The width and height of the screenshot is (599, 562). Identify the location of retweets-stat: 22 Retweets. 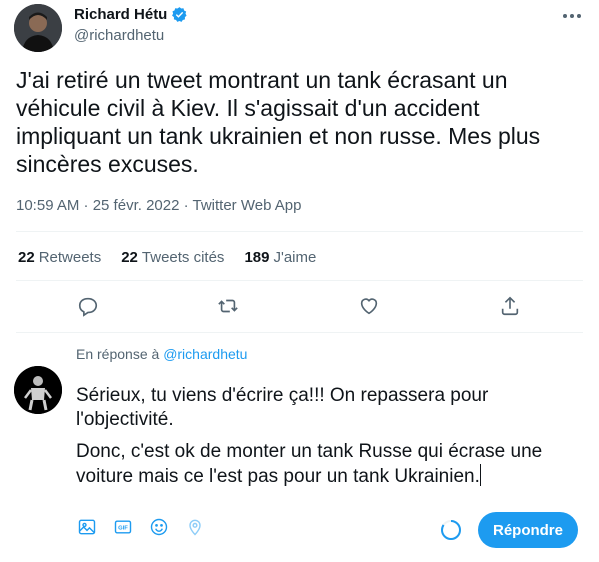
(59, 257).